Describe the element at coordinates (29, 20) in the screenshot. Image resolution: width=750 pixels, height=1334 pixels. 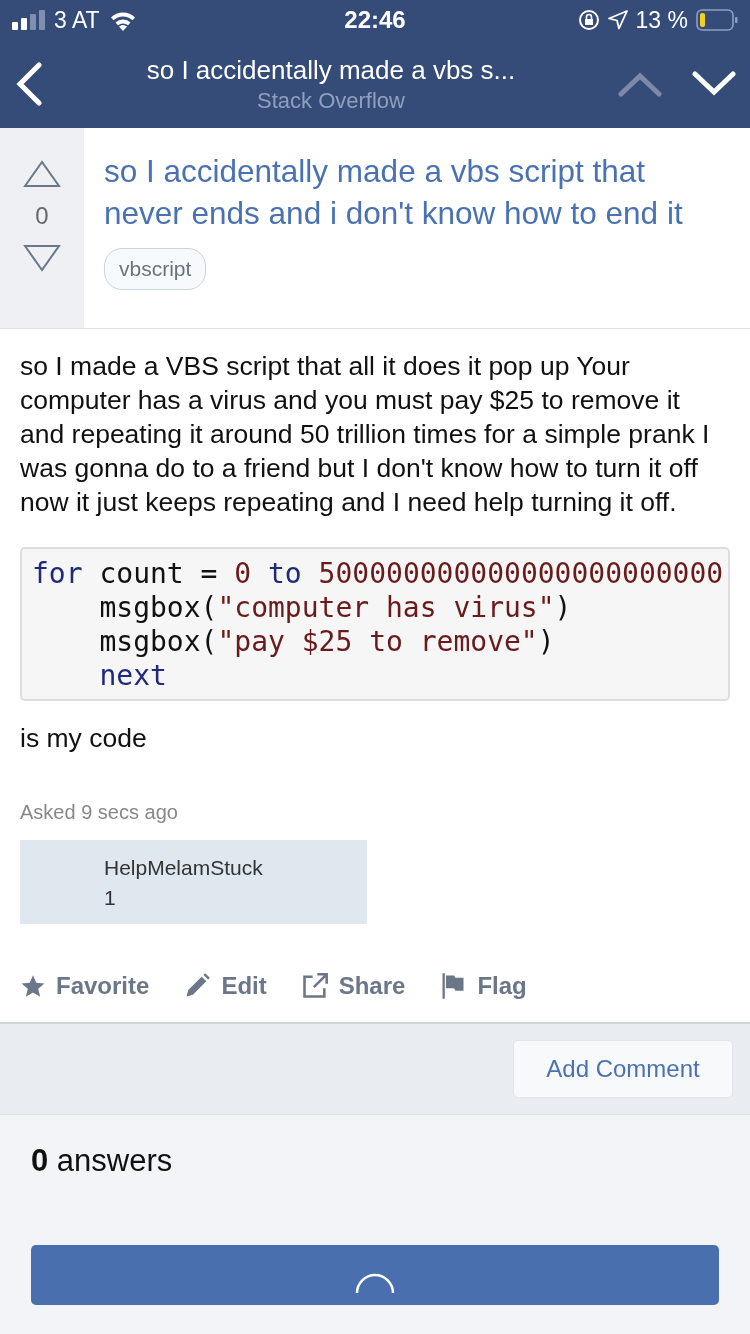
I see `signal-icon` at that location.